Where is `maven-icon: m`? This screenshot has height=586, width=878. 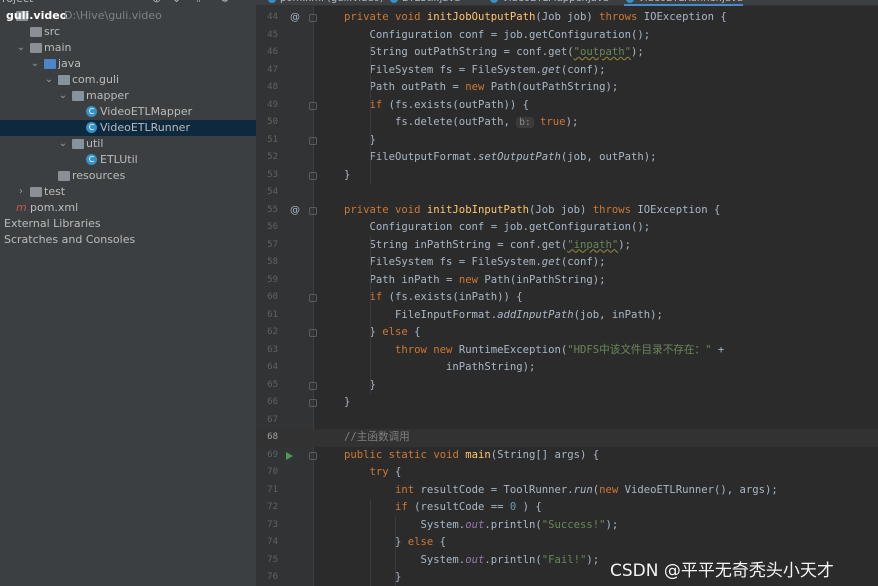
maven-icon: m is located at coordinates (21, 207).